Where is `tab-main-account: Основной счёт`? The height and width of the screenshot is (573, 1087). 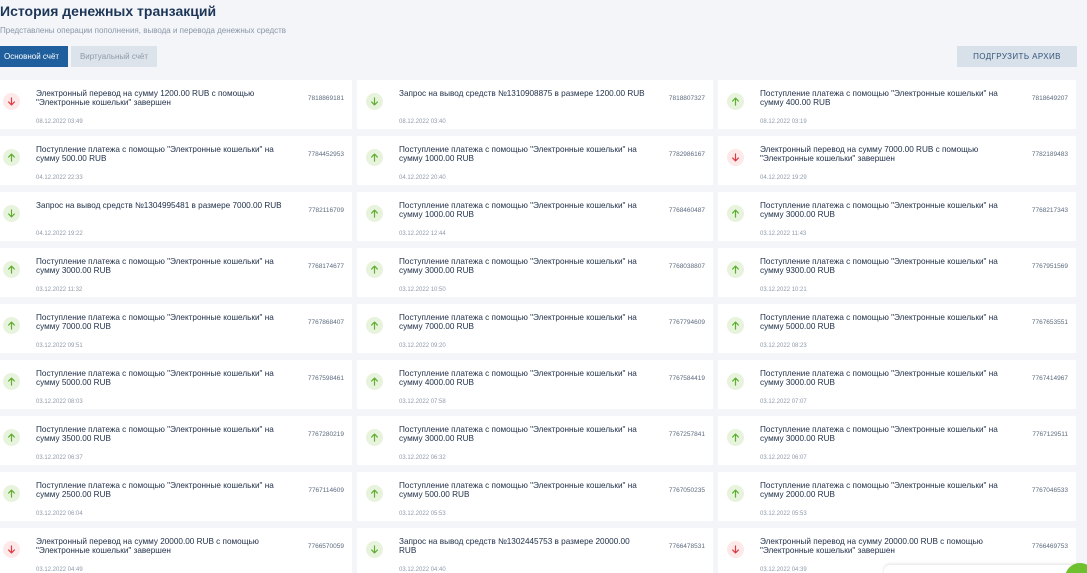
tab-main-account: Основной счёт is located at coordinates (34, 56).